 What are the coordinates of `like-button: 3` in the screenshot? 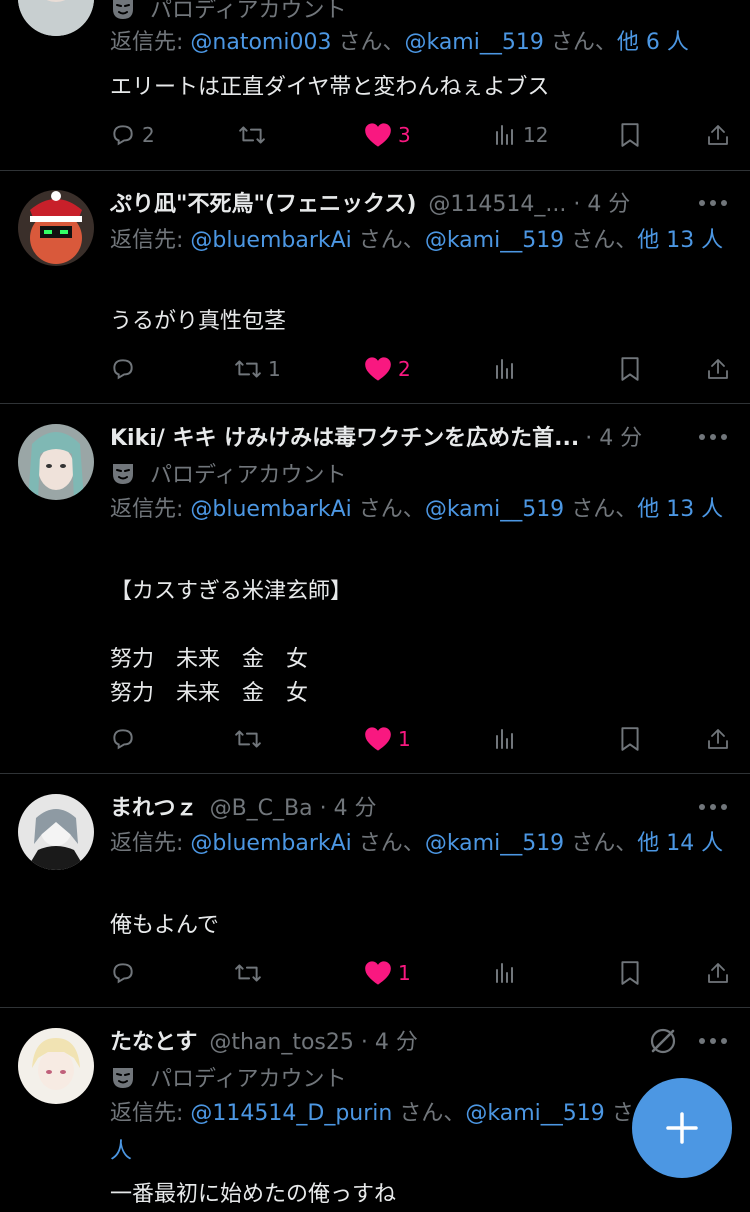 It's located at (387, 135).